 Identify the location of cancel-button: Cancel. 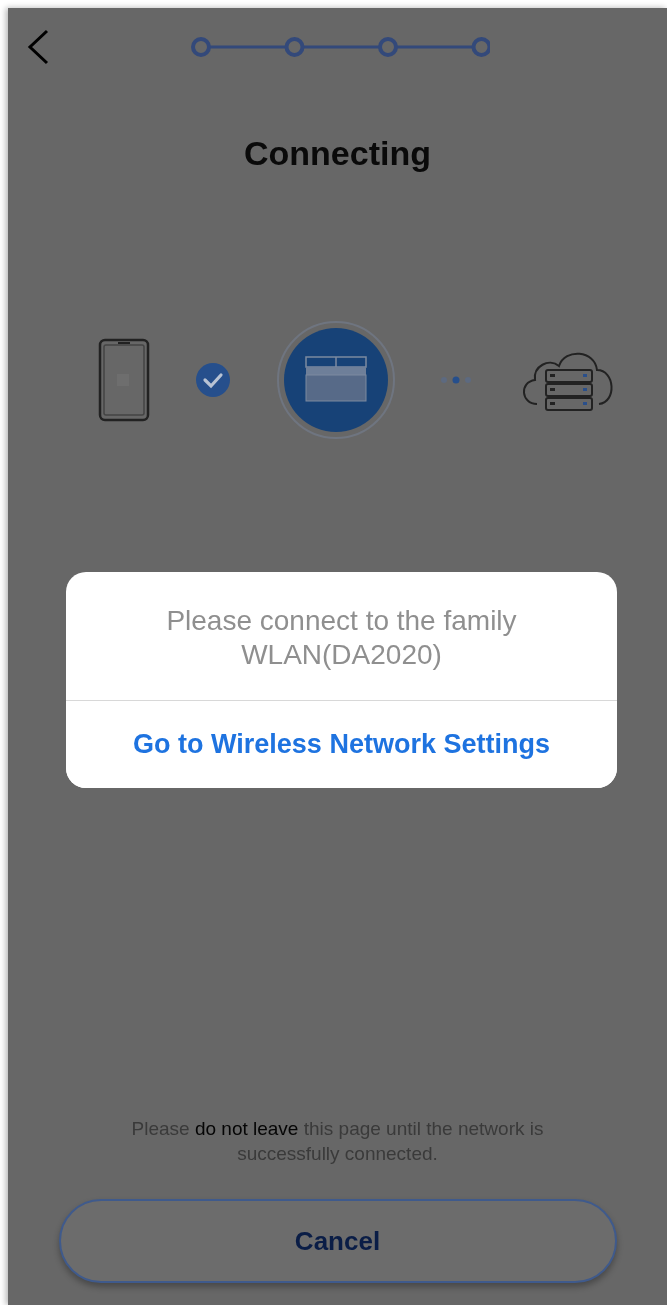
(337, 1241).